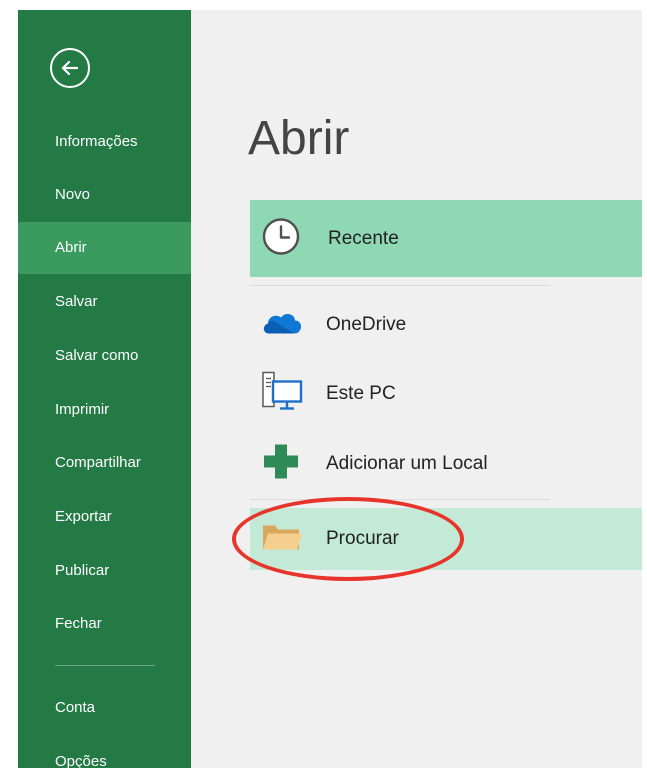 Image resolution: width=647 pixels, height=768 pixels. Describe the element at coordinates (361, 393) in the screenshot. I see `location-label: Este PC` at that location.